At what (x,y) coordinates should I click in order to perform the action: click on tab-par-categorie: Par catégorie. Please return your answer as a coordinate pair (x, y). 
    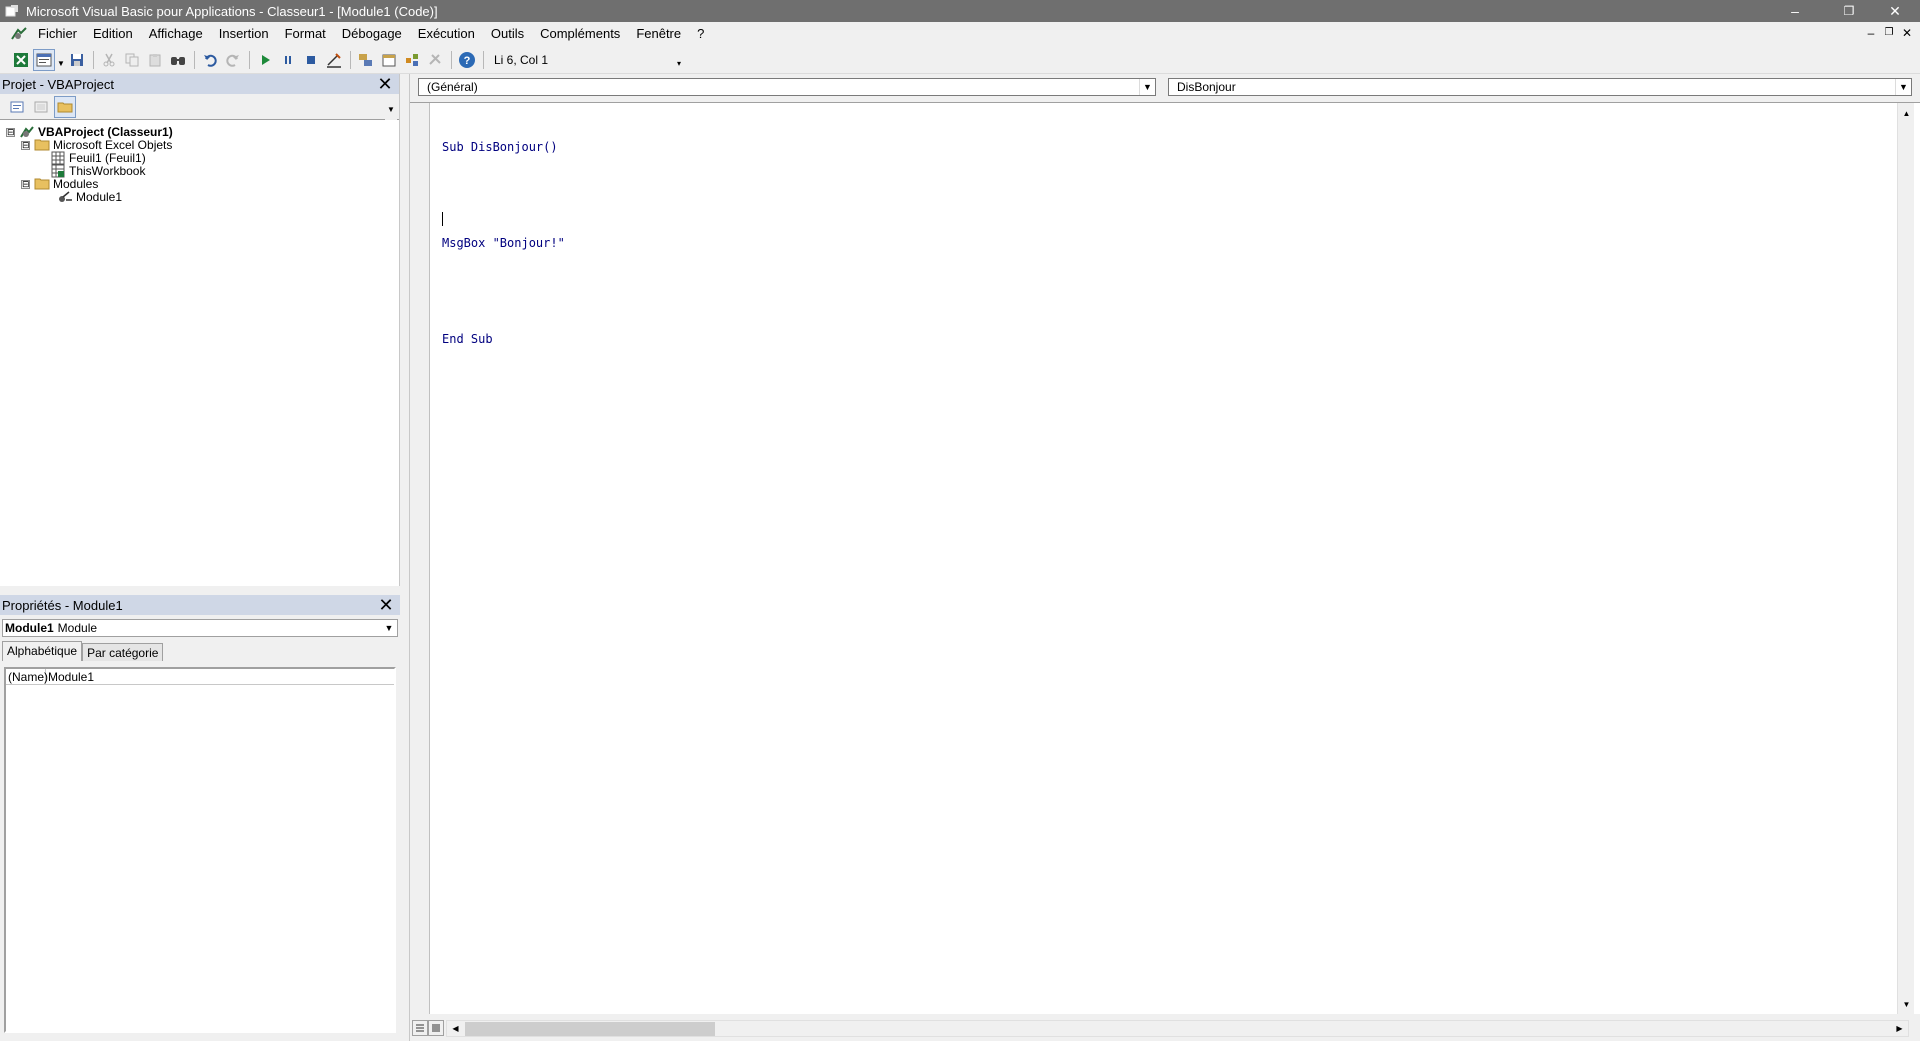
    Looking at the image, I should click on (123, 652).